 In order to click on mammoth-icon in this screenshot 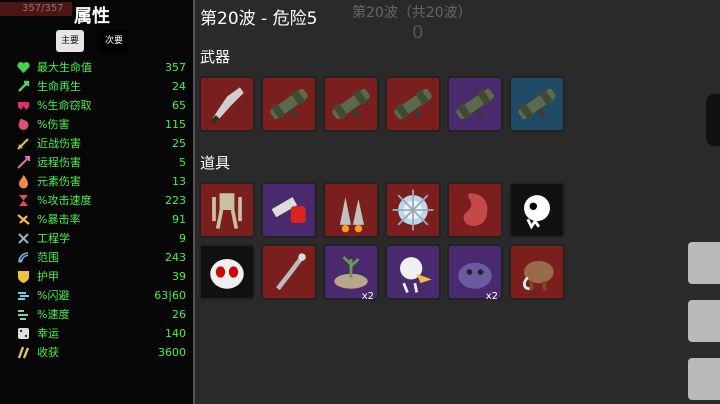, I will do `click(537, 272)`.